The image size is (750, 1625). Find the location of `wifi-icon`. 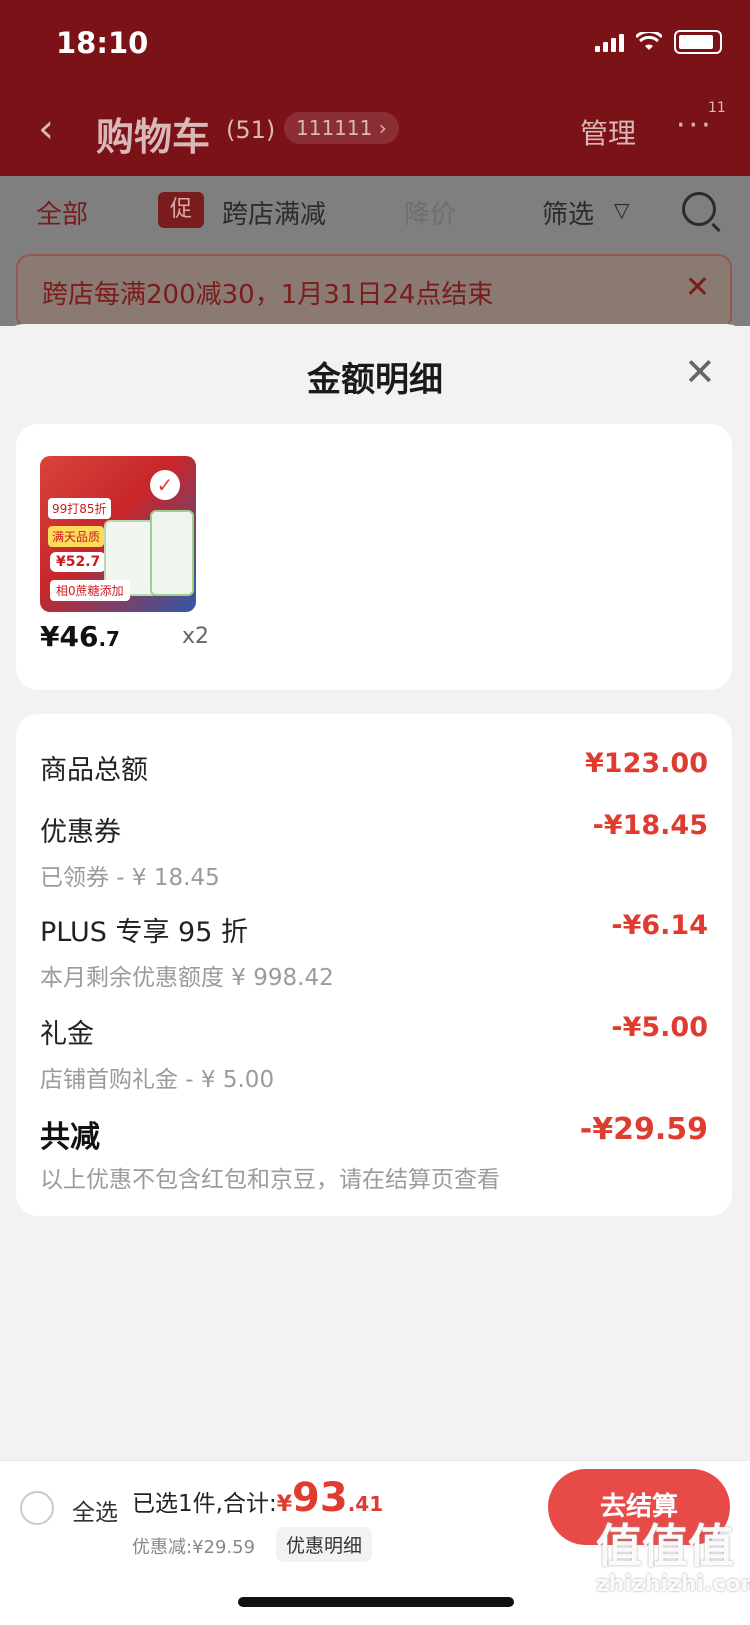

wifi-icon is located at coordinates (649, 41).